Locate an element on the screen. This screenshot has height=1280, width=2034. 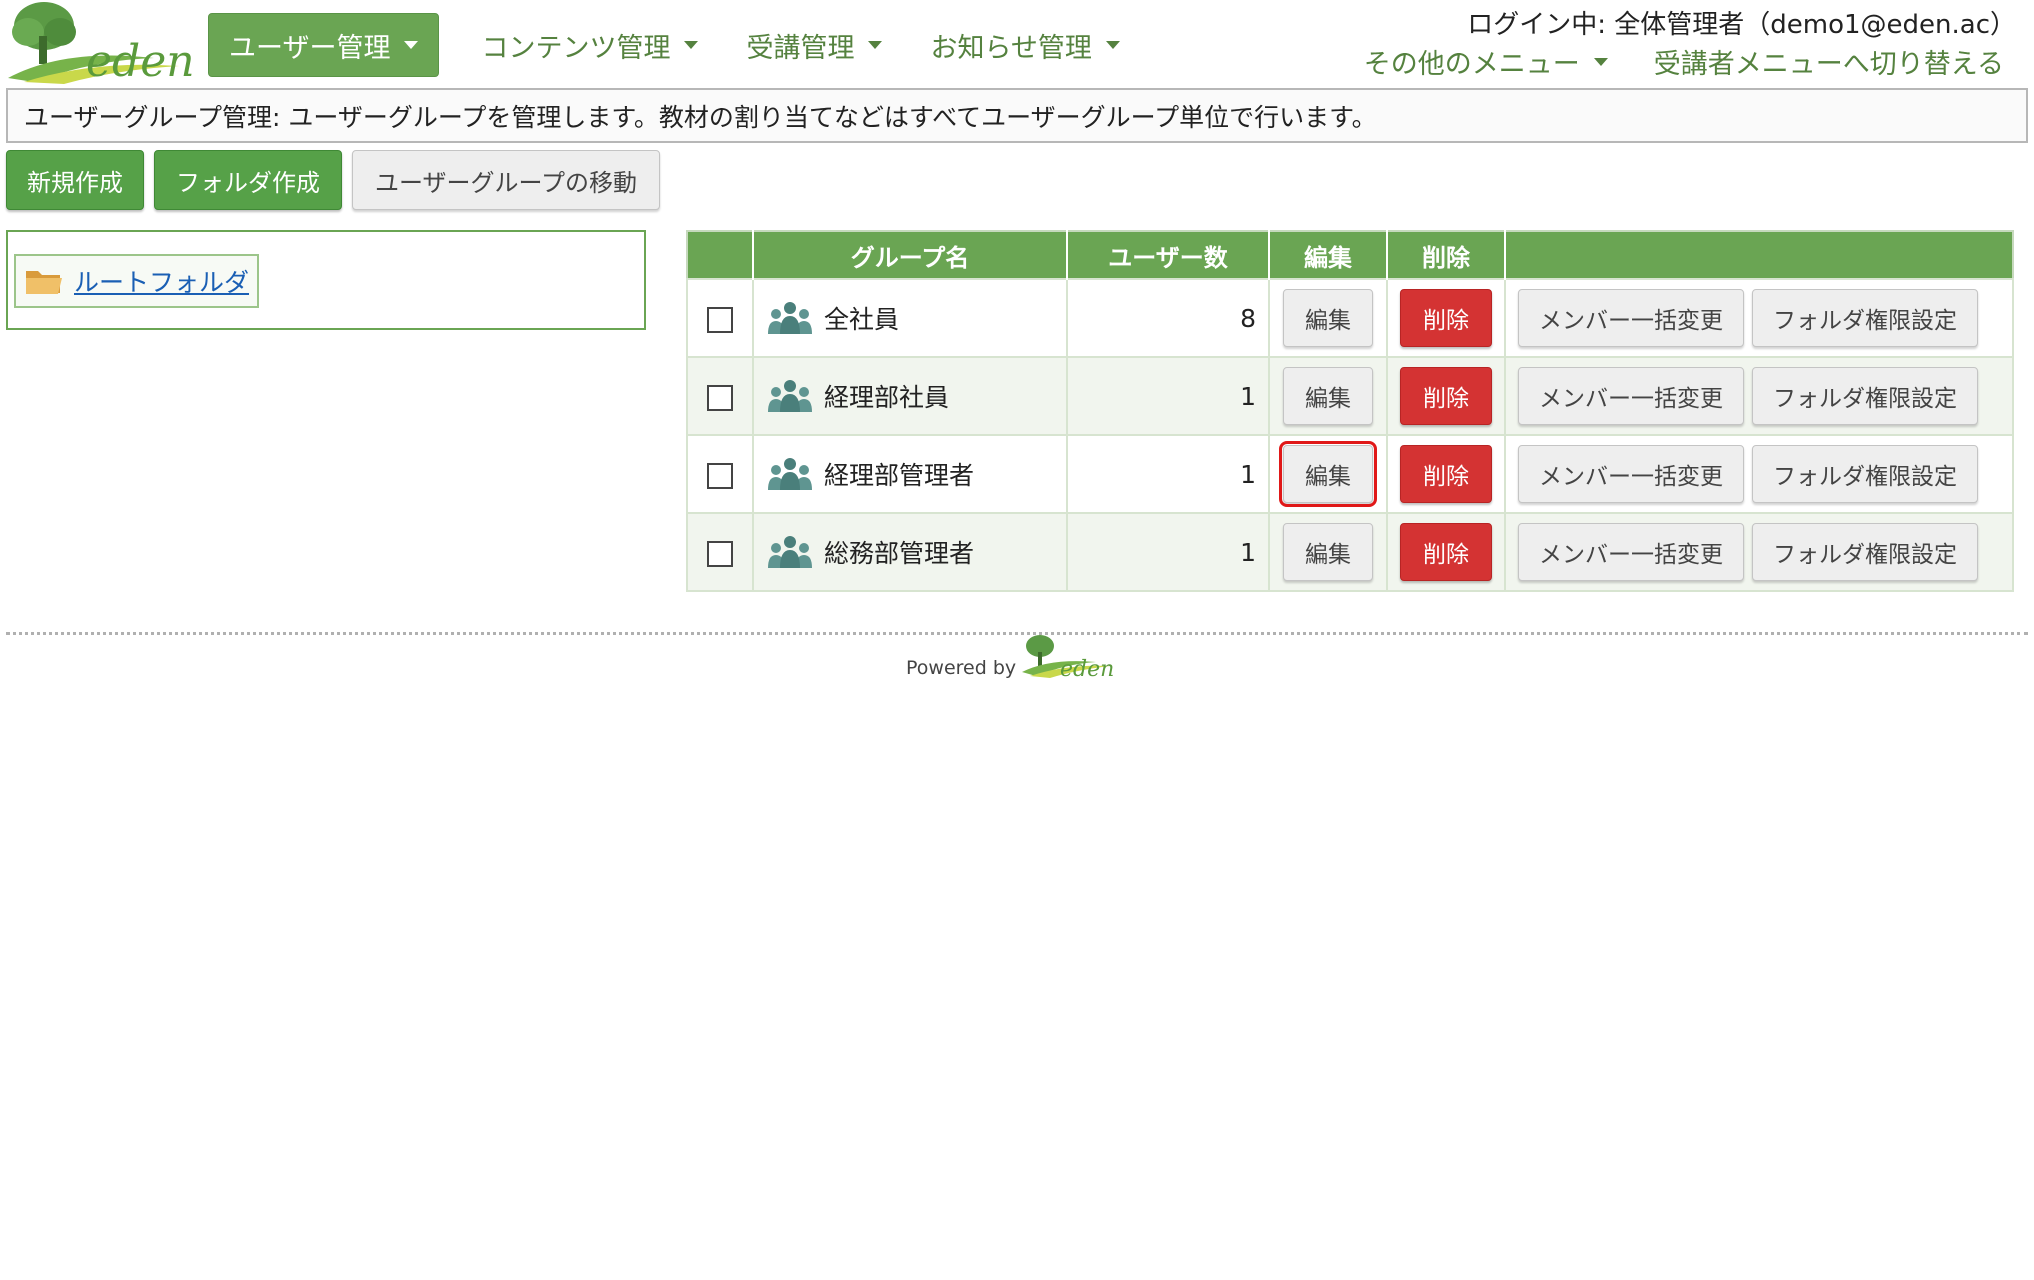
table-header-row: グループ名 ユーザー数 編集 削除 is located at coordinates (1350, 255).